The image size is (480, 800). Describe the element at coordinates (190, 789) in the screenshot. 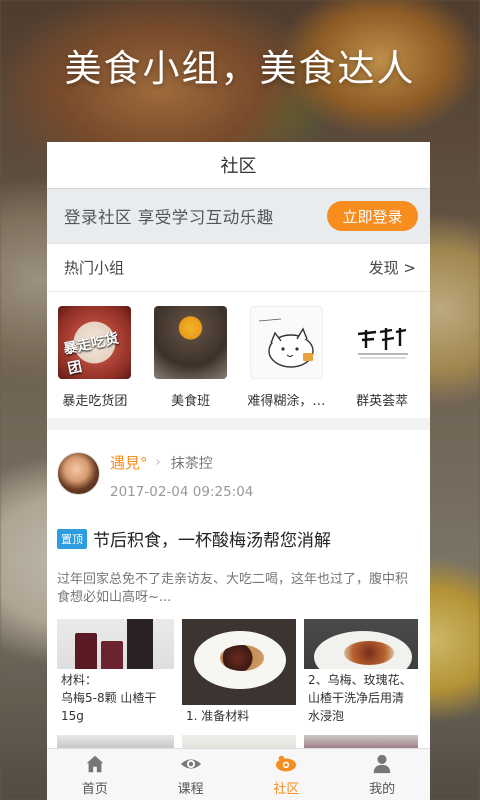

I see `tab-label: 课程` at that location.